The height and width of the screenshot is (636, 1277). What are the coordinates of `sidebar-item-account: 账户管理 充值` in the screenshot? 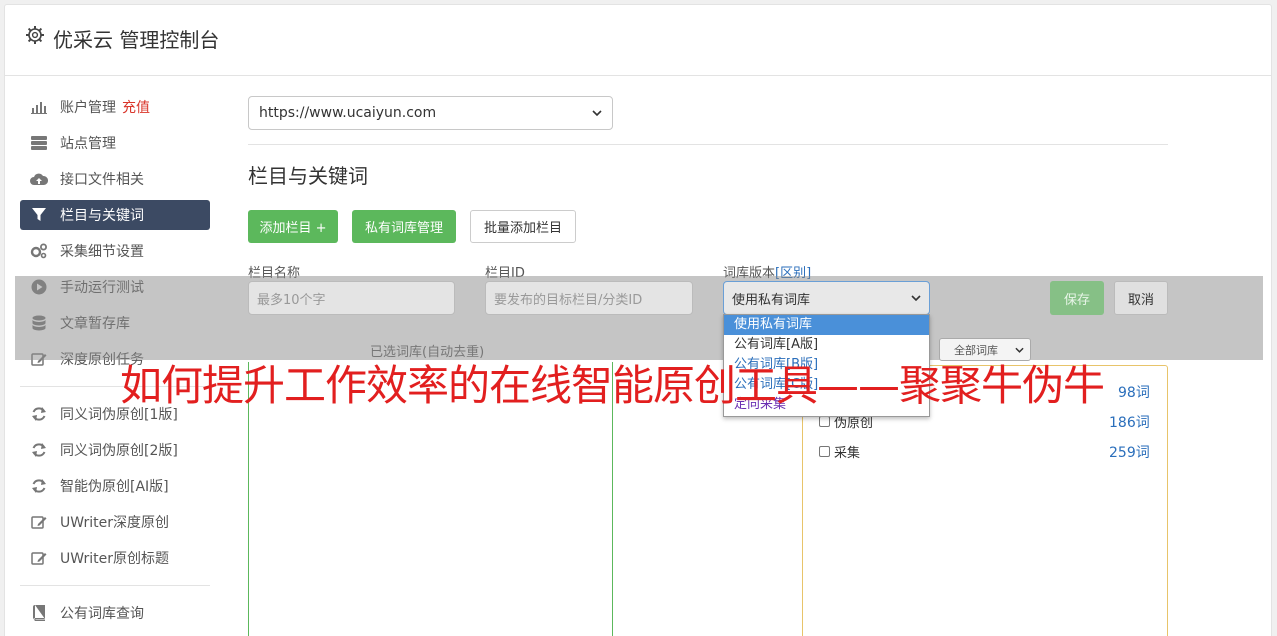 It's located at (115, 107).